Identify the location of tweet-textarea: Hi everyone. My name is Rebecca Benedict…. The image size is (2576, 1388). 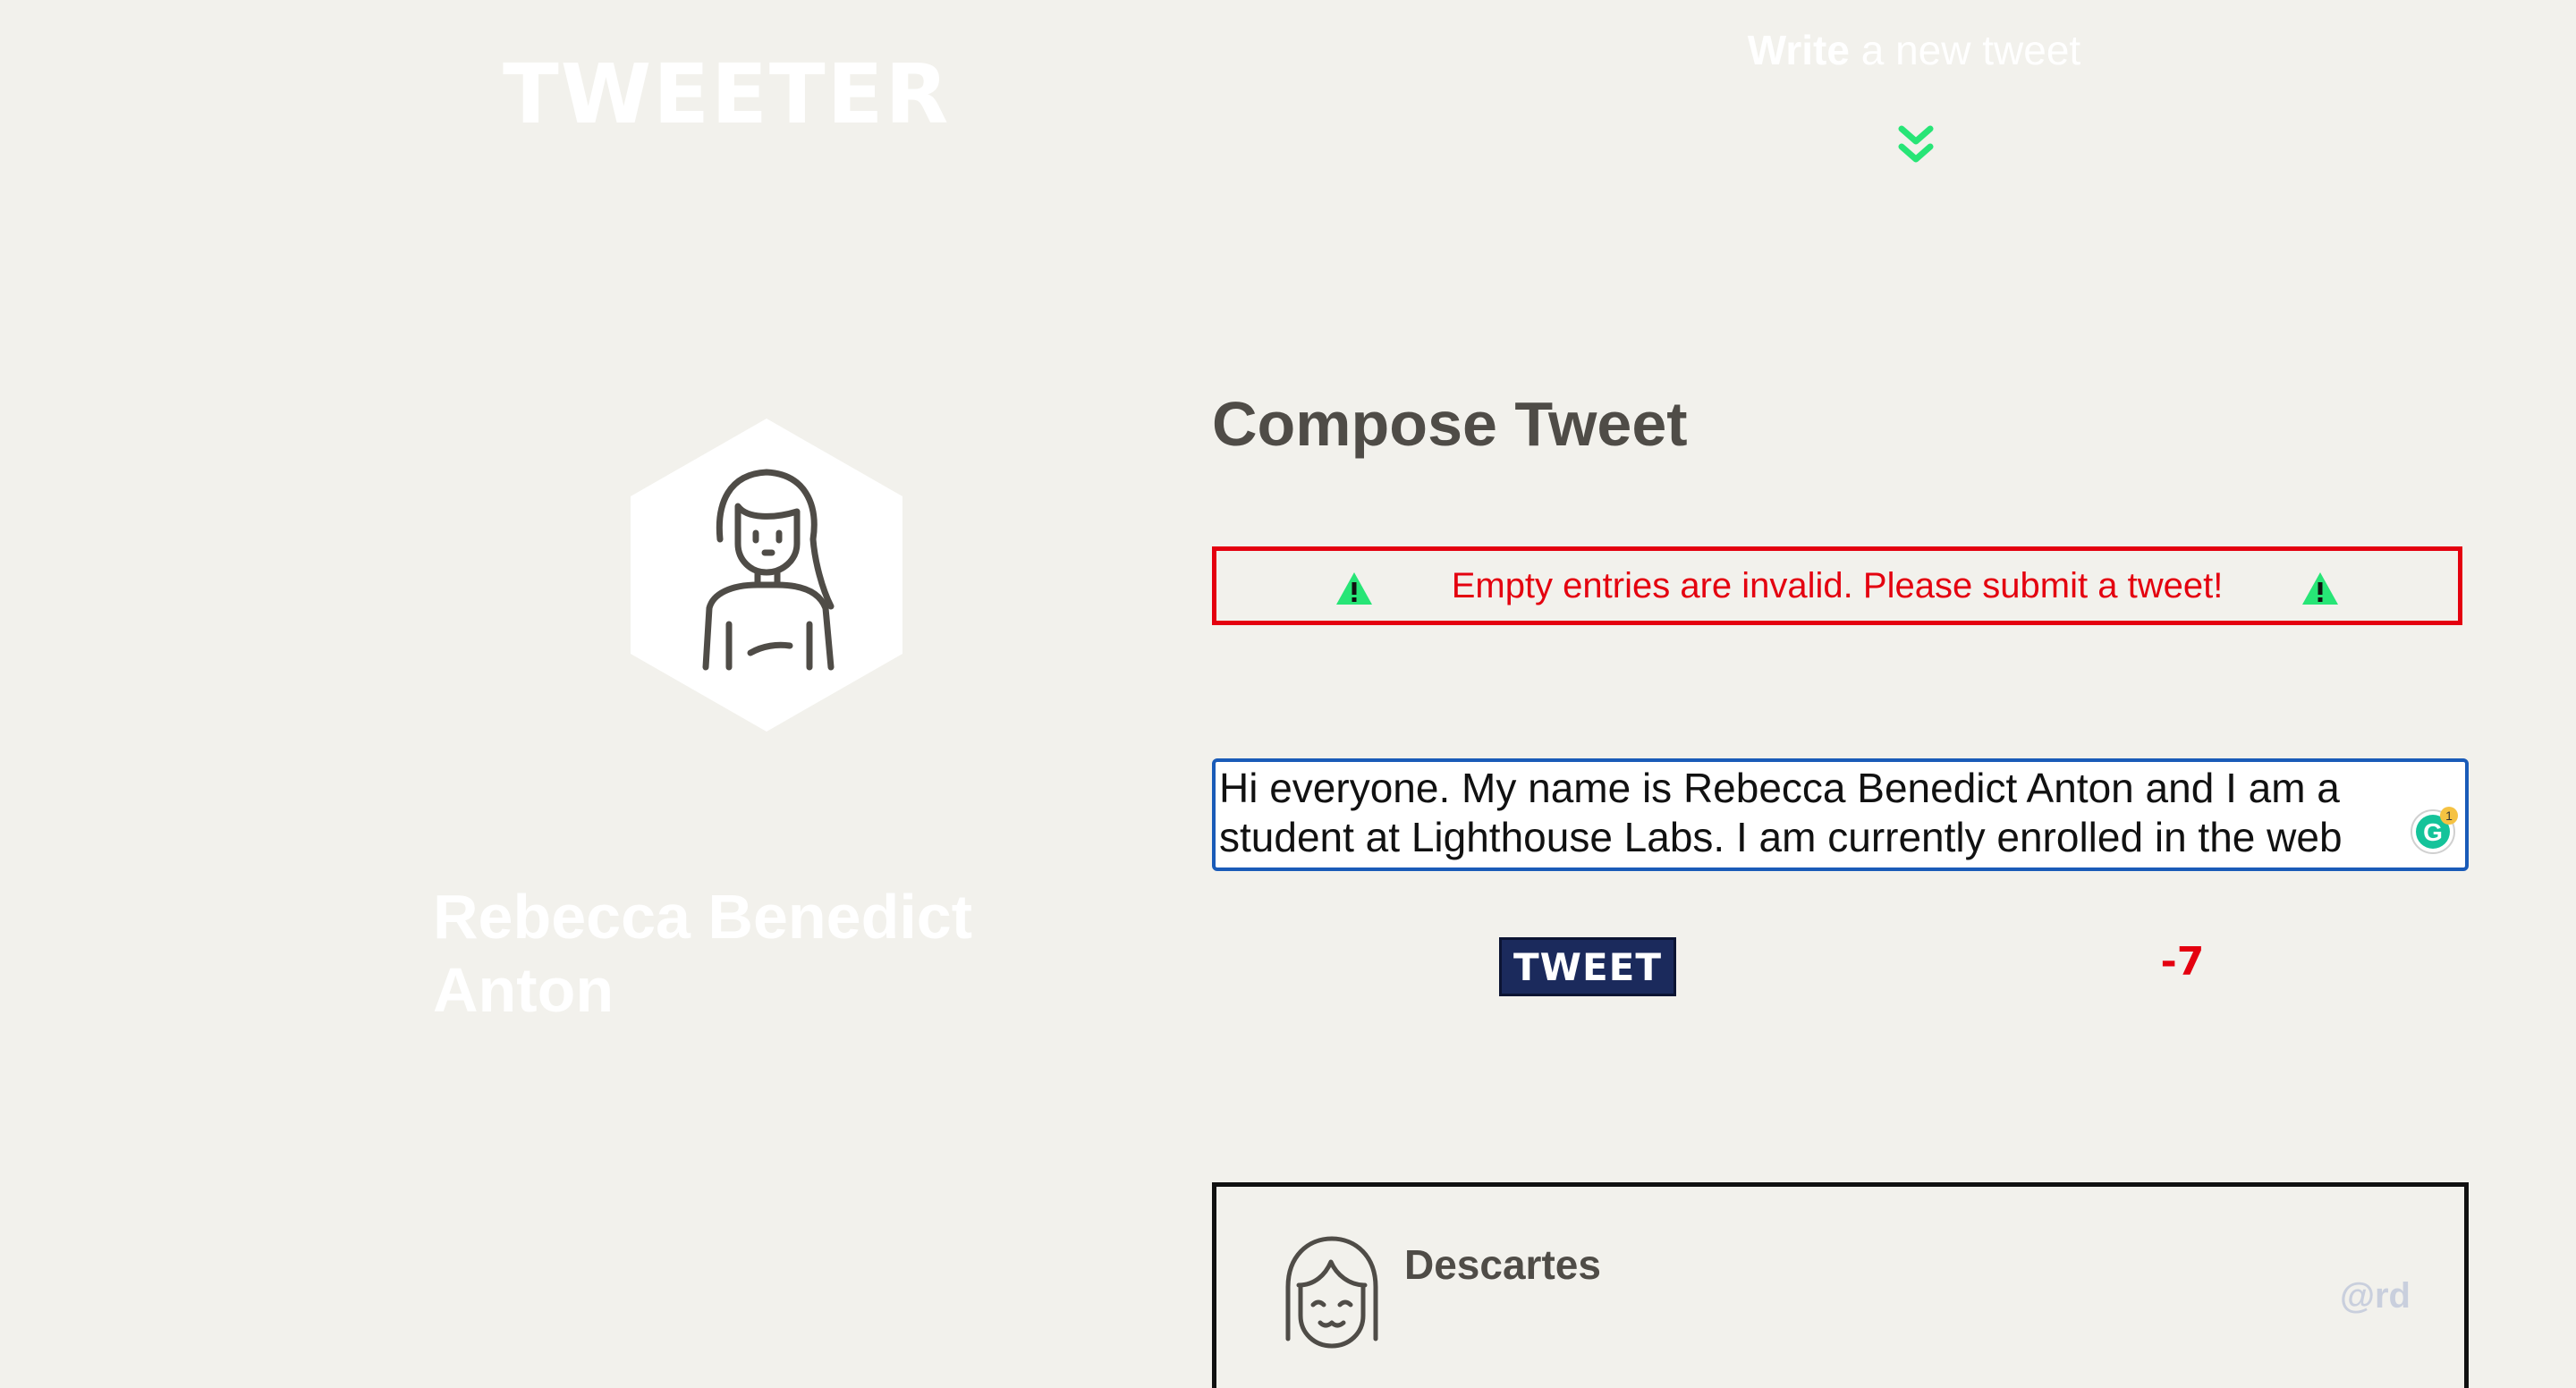
(1840, 815).